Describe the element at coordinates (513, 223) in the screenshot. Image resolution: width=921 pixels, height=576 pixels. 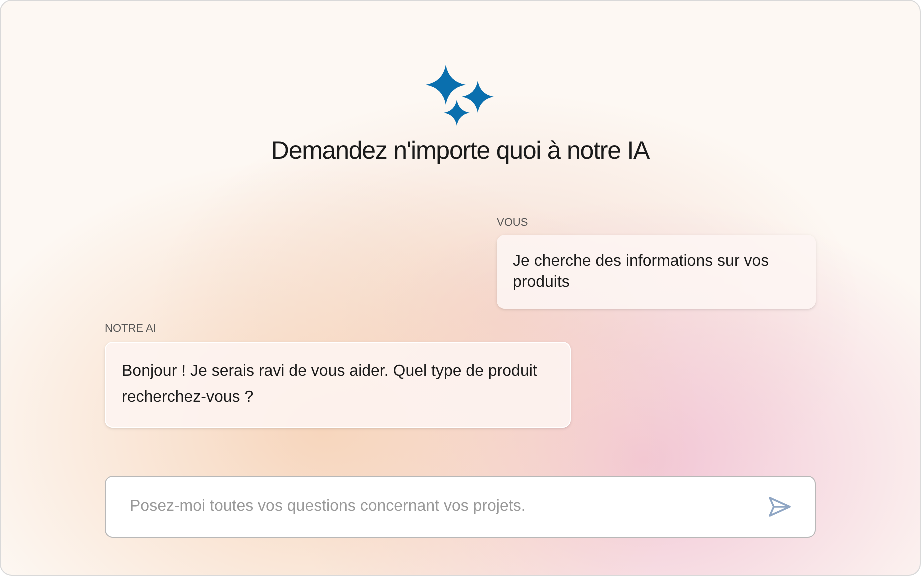
I see `sender-label: VOUS` at that location.